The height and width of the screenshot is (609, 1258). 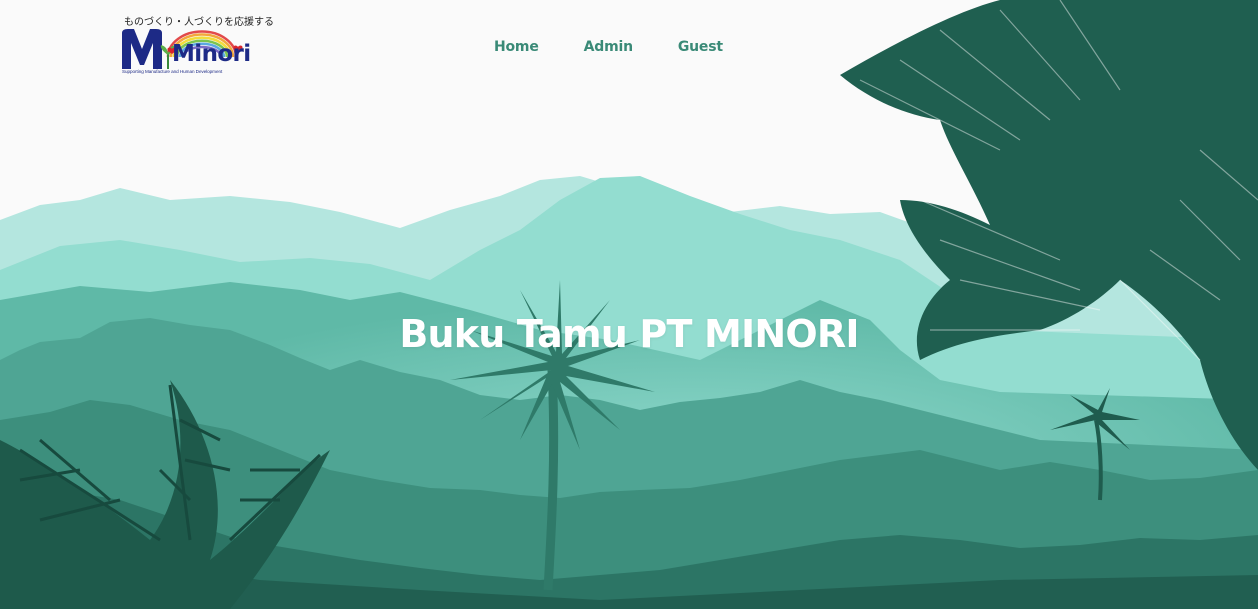 I want to click on logo-wordmark-text: Minori, so click(x=211, y=54).